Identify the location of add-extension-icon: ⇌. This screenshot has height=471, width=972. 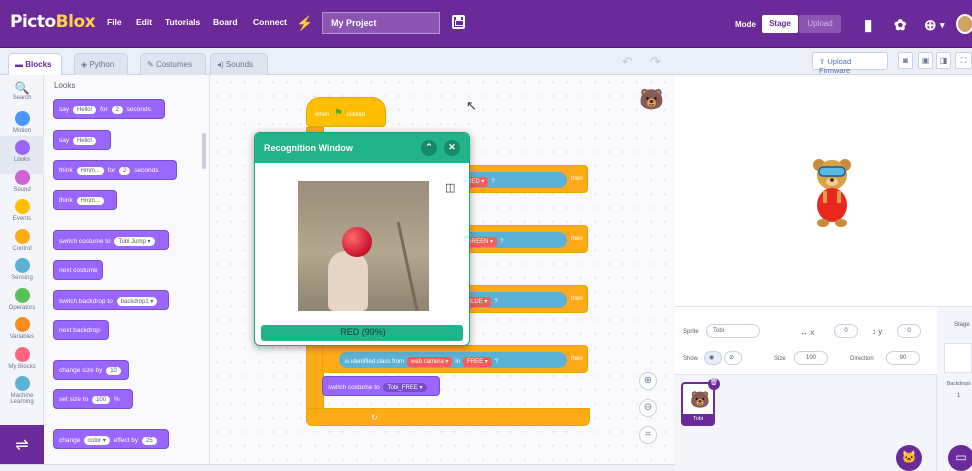
(22, 445).